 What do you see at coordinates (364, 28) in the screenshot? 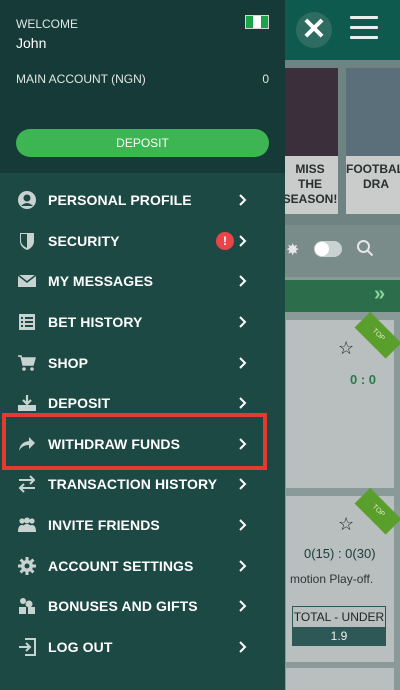
I see `hamburger-menu-icon` at bounding box center [364, 28].